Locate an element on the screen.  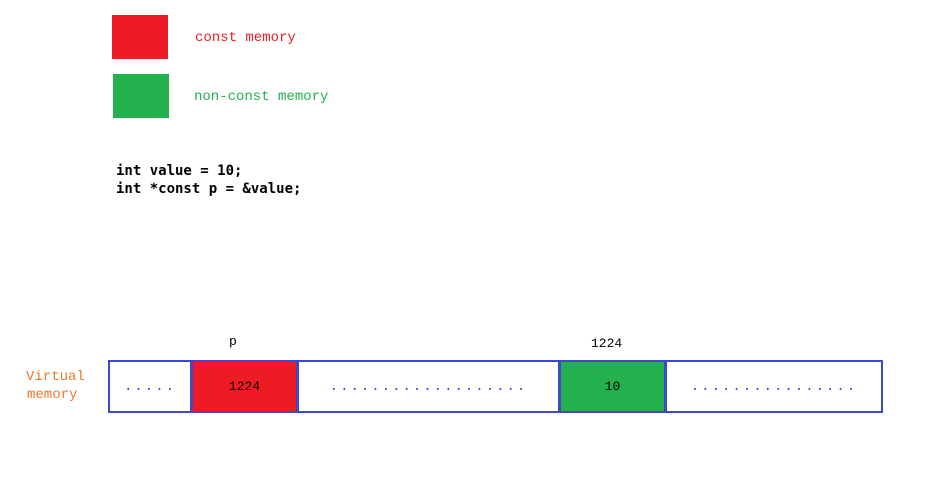
pointer-p-label: p is located at coordinates (233, 341).